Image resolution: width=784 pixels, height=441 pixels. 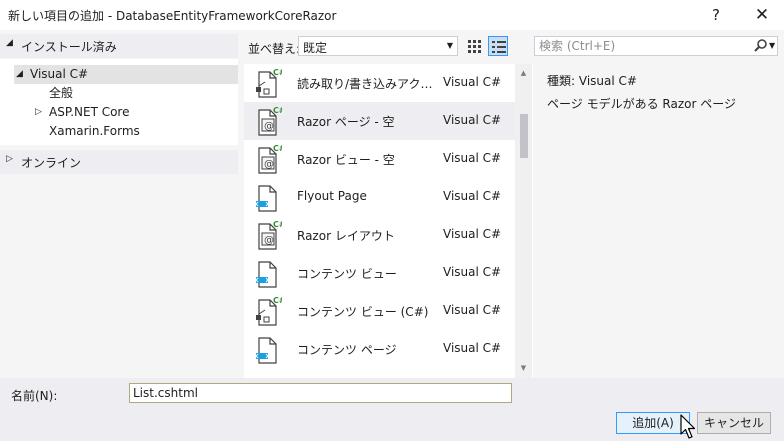 I want to click on scroll-down-icon: ▼, so click(x=523, y=368).